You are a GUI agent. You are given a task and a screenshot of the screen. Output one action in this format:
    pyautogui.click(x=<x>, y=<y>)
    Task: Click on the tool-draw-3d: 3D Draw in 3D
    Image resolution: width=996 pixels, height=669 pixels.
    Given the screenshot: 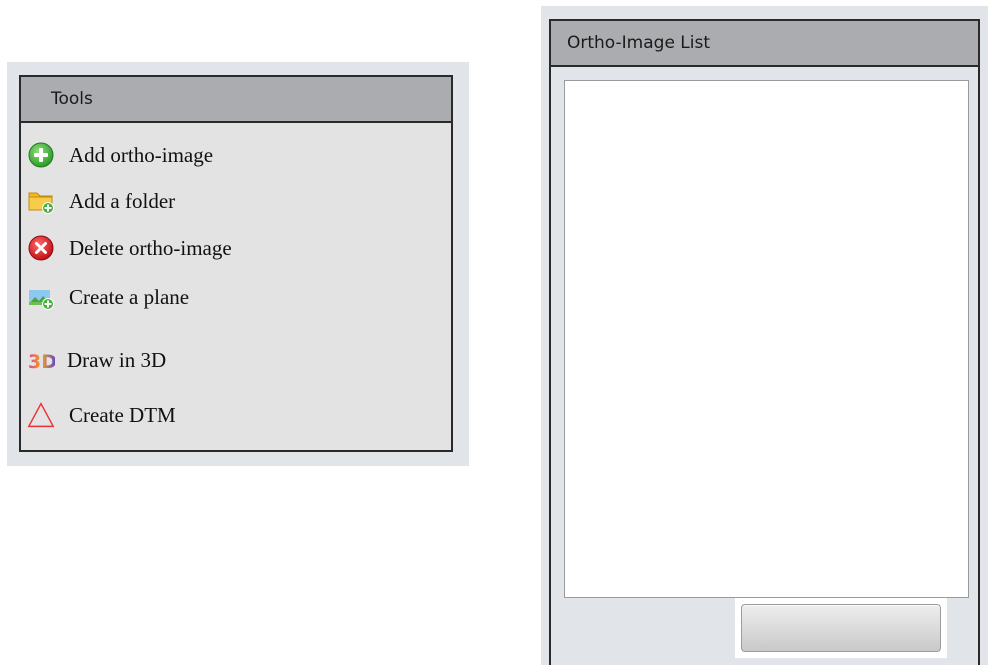 What is the action you would take?
    pyautogui.click(x=96, y=360)
    